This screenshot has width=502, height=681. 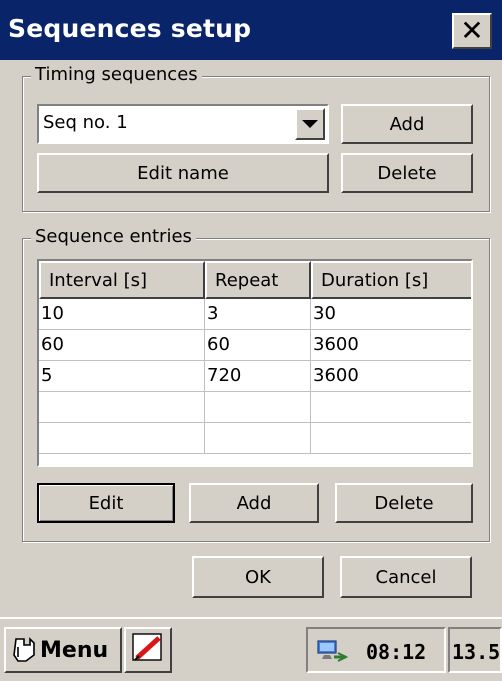 What do you see at coordinates (122, 376) in the screenshot?
I see `table-cell: 5` at bounding box center [122, 376].